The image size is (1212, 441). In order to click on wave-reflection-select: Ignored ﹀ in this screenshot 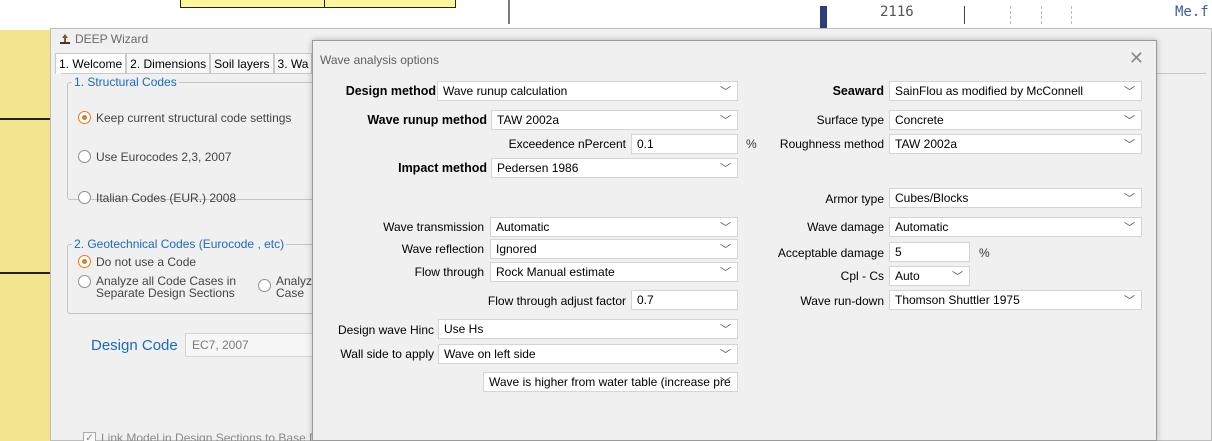, I will do `click(614, 249)`.